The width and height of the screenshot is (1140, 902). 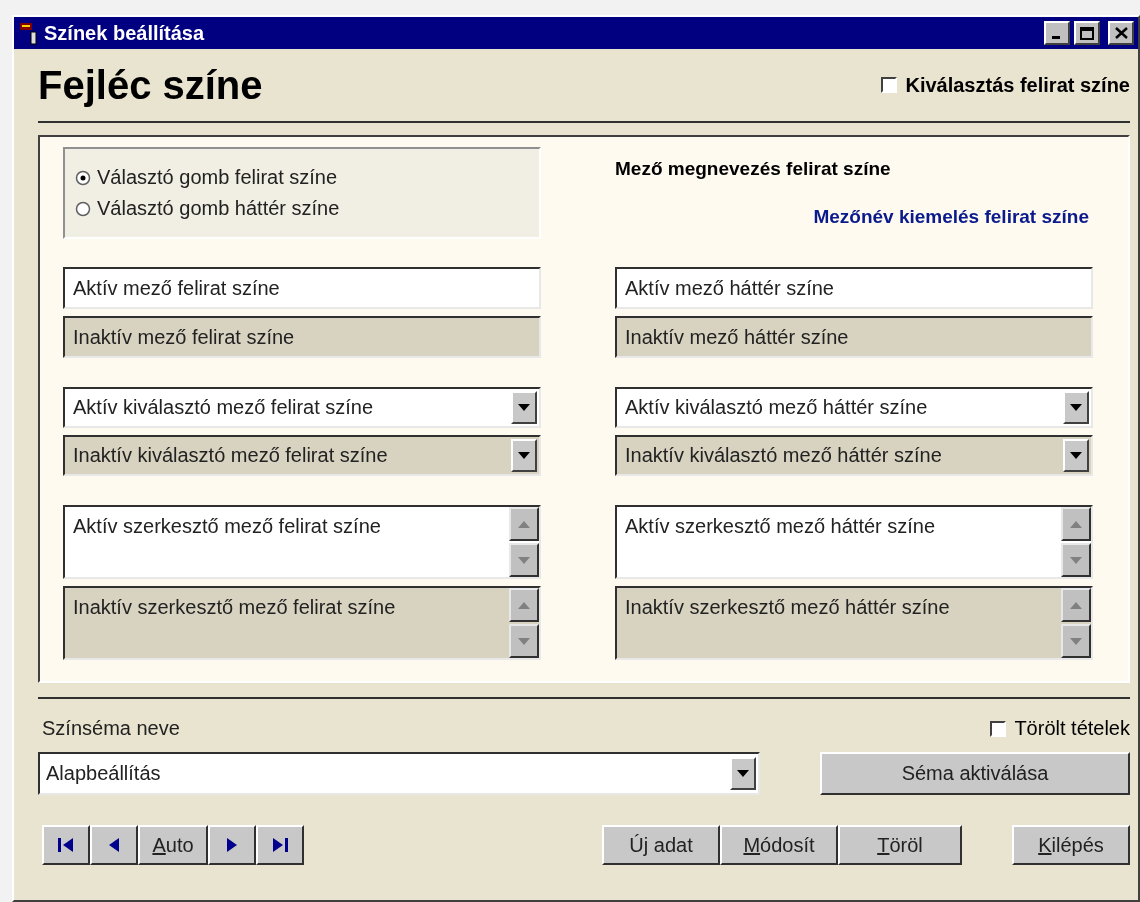 What do you see at coordinates (66, 845) in the screenshot?
I see `first-record-button` at bounding box center [66, 845].